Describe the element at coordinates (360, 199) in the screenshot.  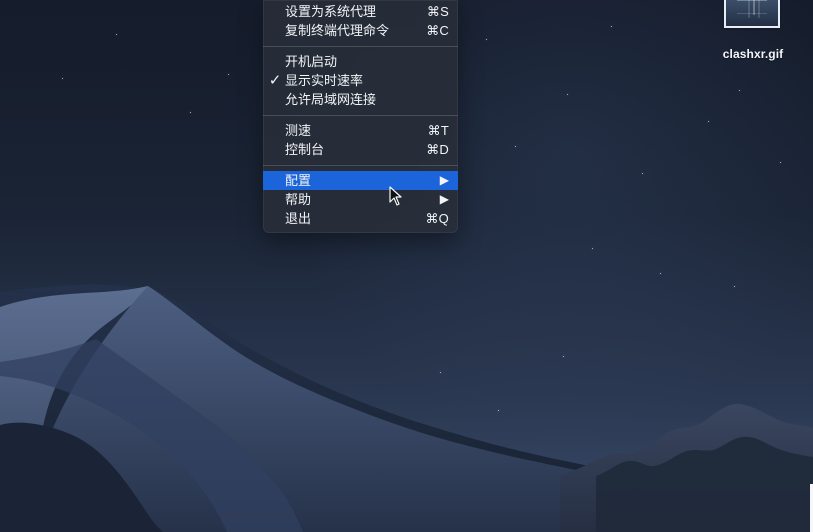
I see `menu-item-help: 帮助 ▶` at that location.